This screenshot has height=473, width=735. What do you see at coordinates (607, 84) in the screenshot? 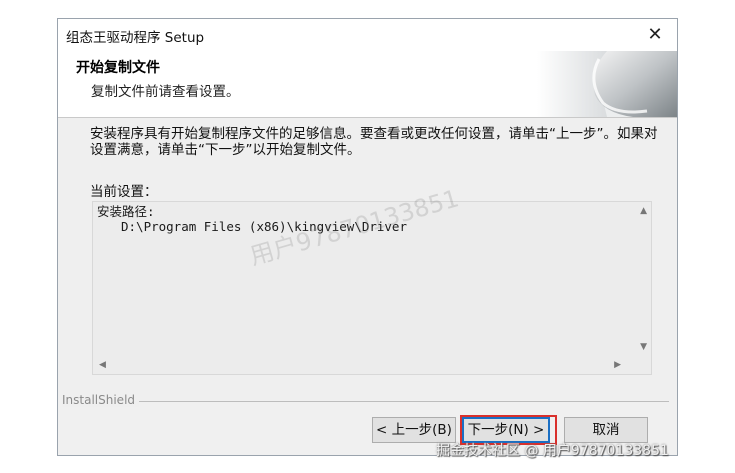
I see `page-curl-graphic` at bounding box center [607, 84].